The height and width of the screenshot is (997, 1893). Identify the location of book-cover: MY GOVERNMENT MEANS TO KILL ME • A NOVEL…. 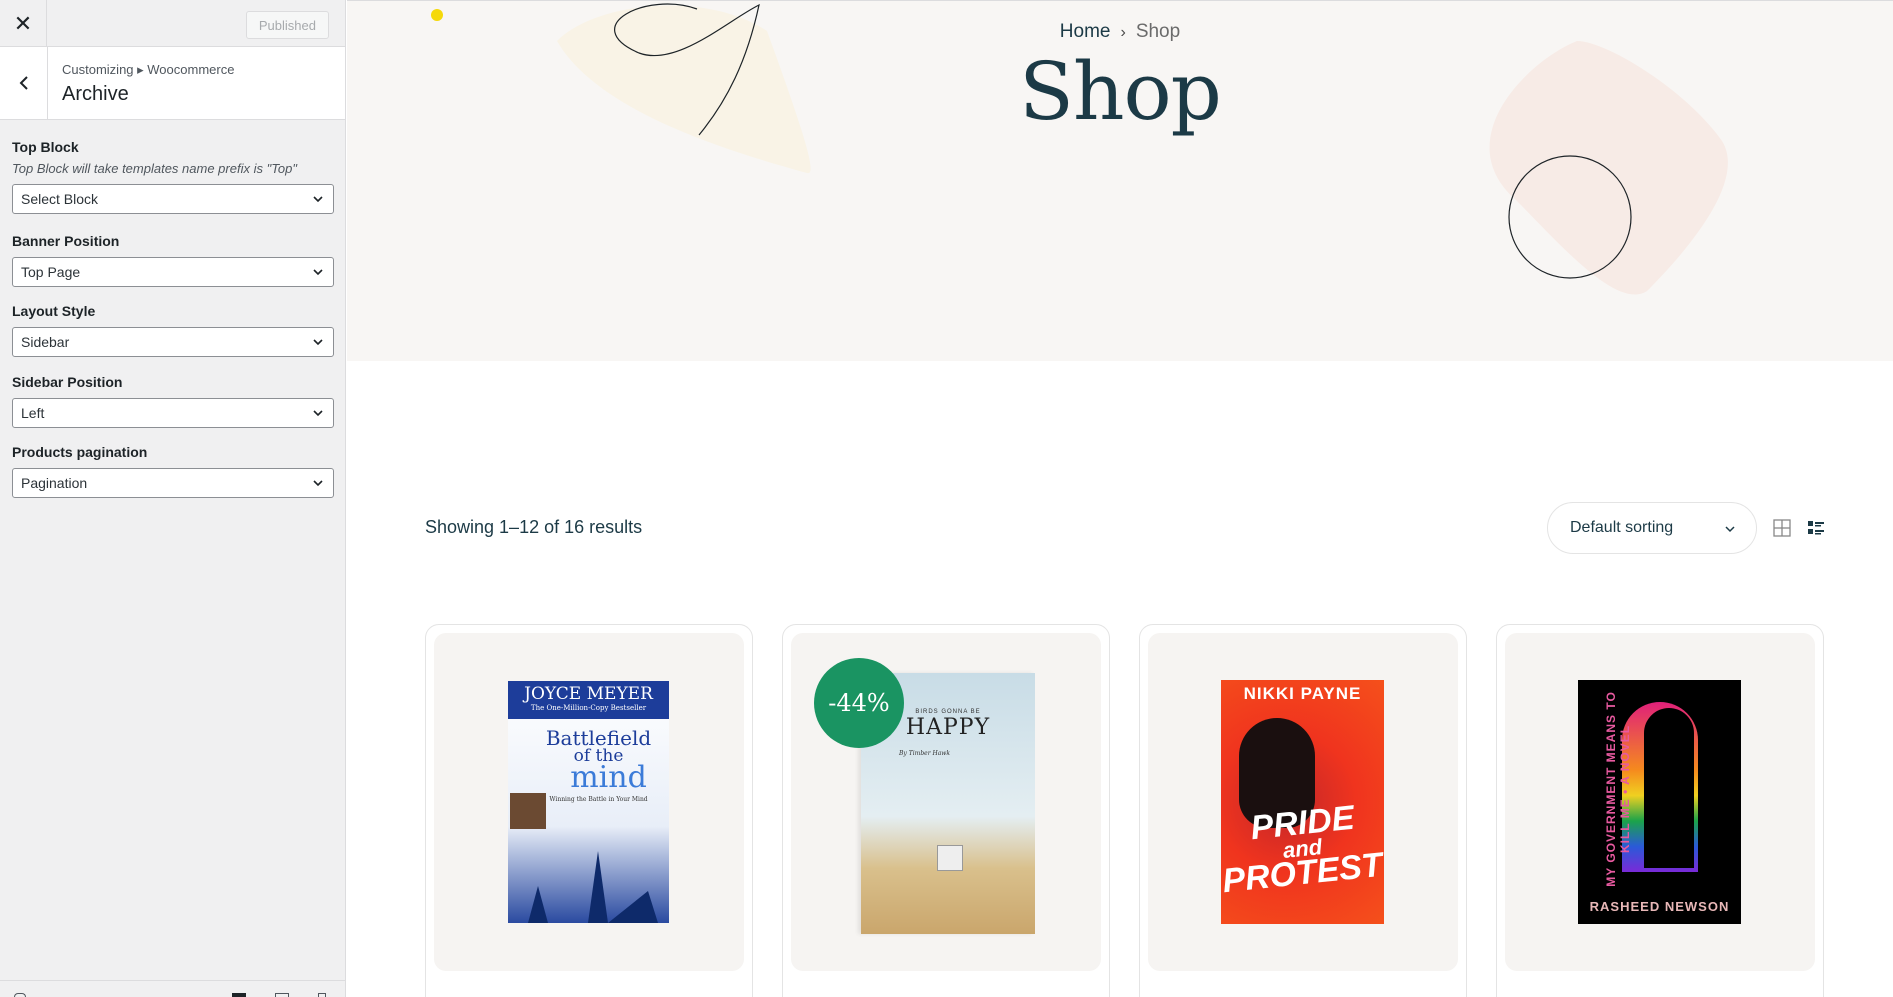
(1659, 802).